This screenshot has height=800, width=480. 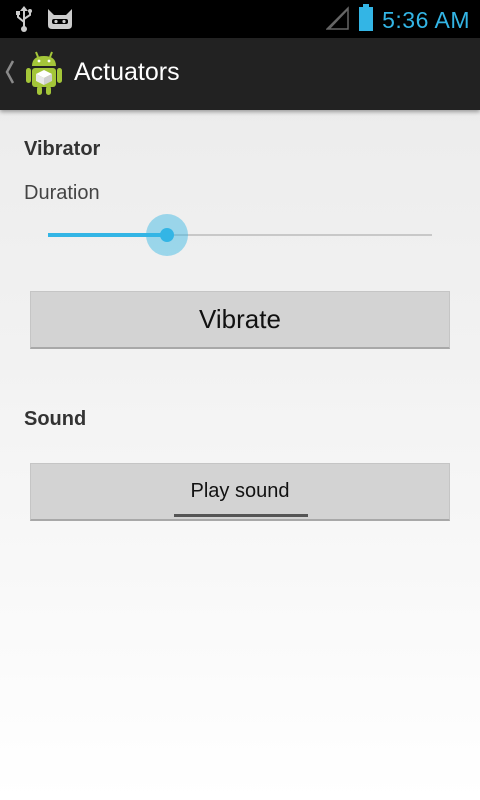 I want to click on vibrator-section-header: Vibrator, so click(x=62, y=149).